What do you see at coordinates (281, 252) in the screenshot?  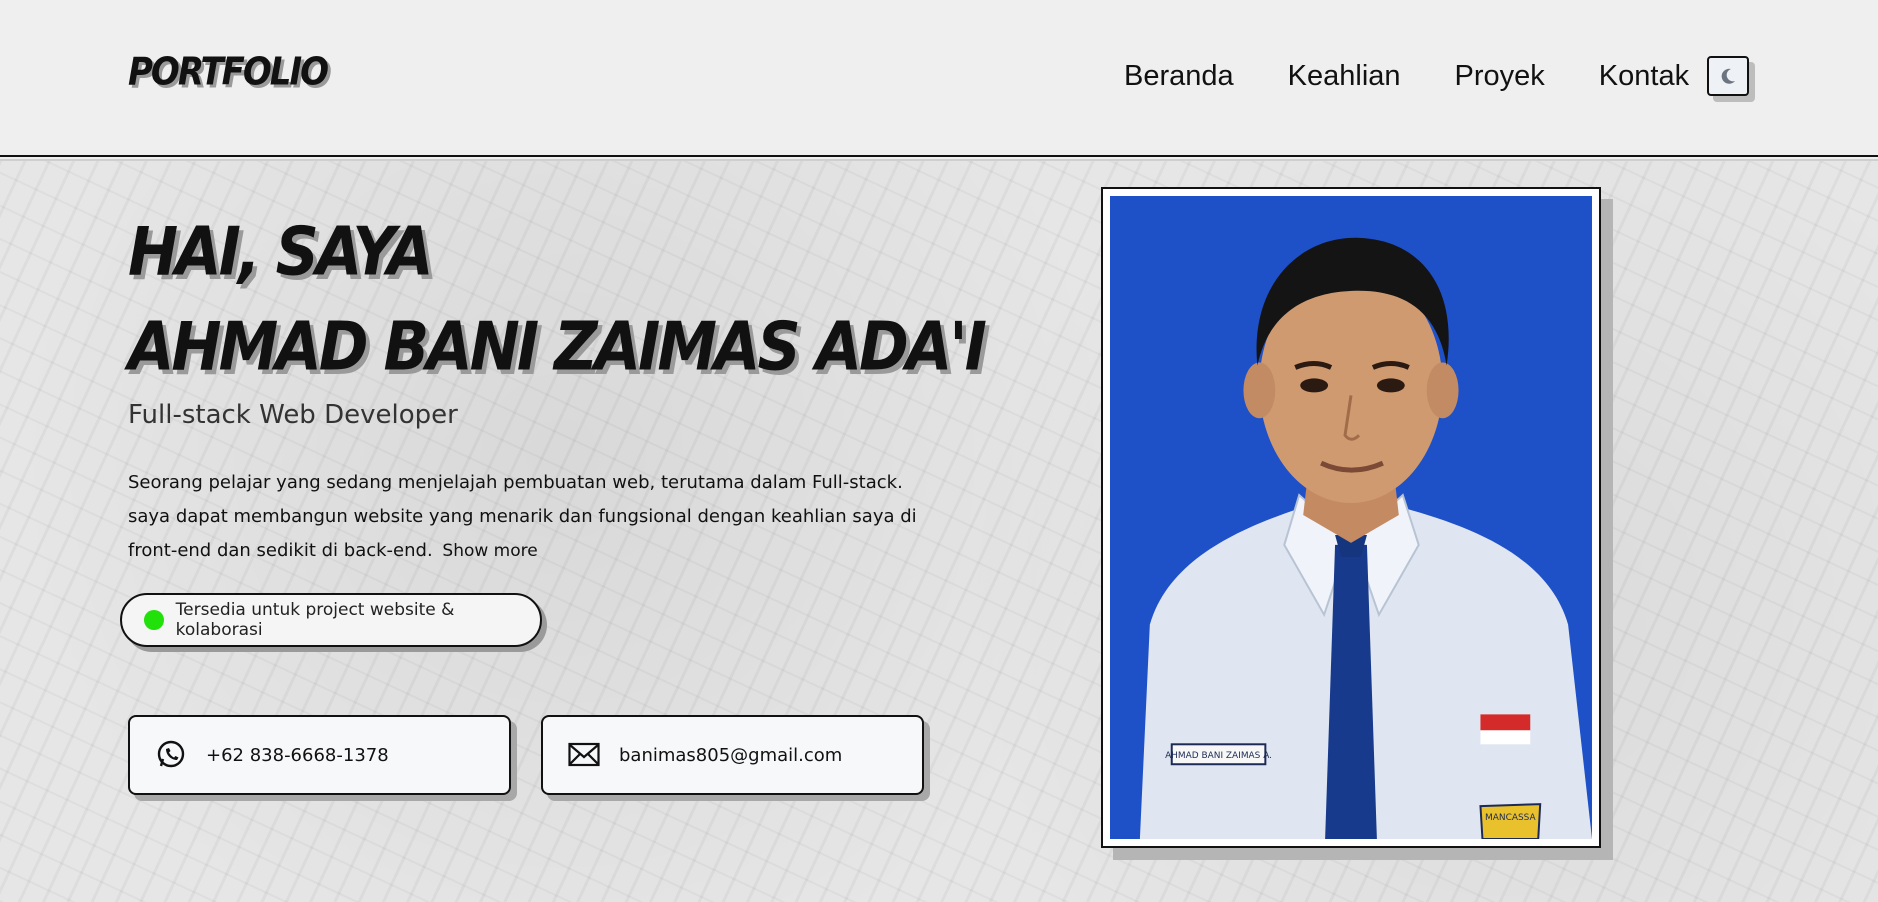 I see `hero-greeting: HAI, SAYA` at bounding box center [281, 252].